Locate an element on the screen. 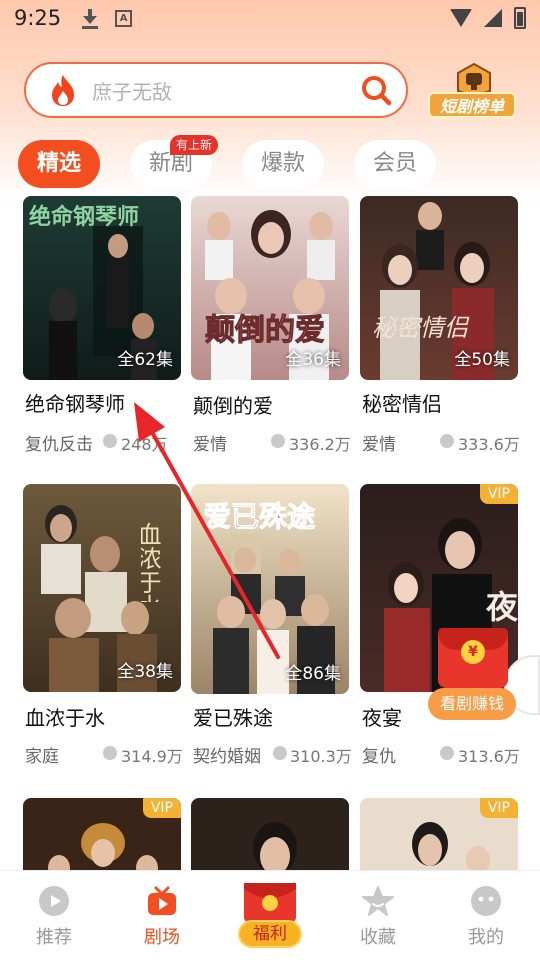  nav-welfare-label: 福利 is located at coordinates (270, 934).